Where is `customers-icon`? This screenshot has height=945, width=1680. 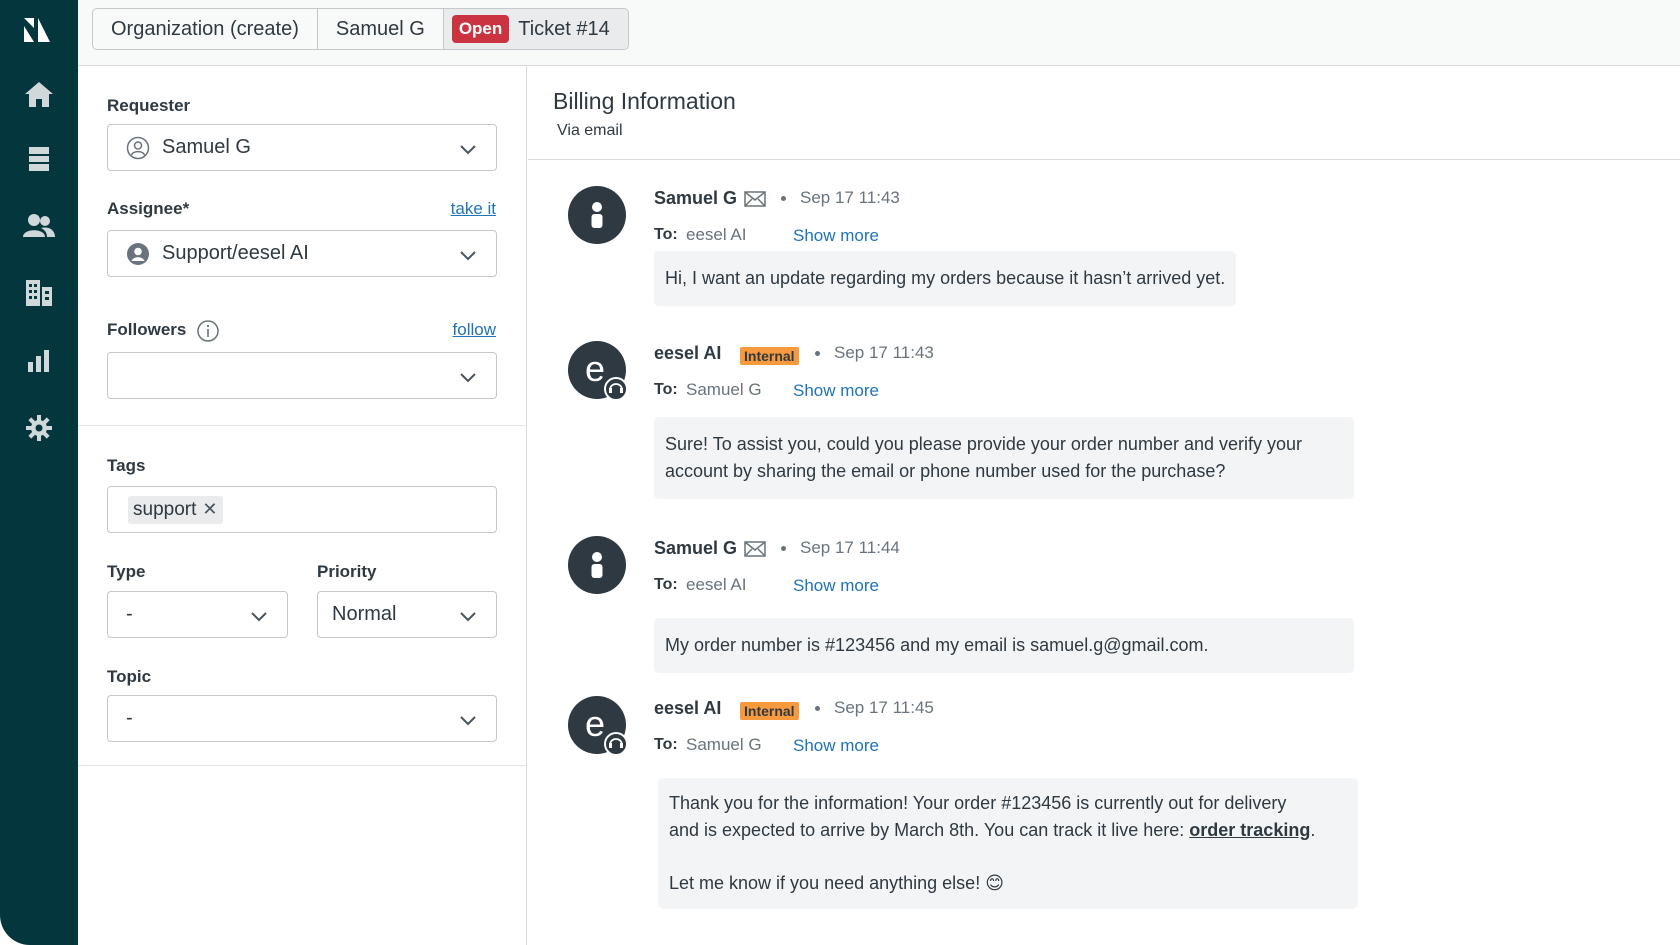
customers-icon is located at coordinates (39, 225).